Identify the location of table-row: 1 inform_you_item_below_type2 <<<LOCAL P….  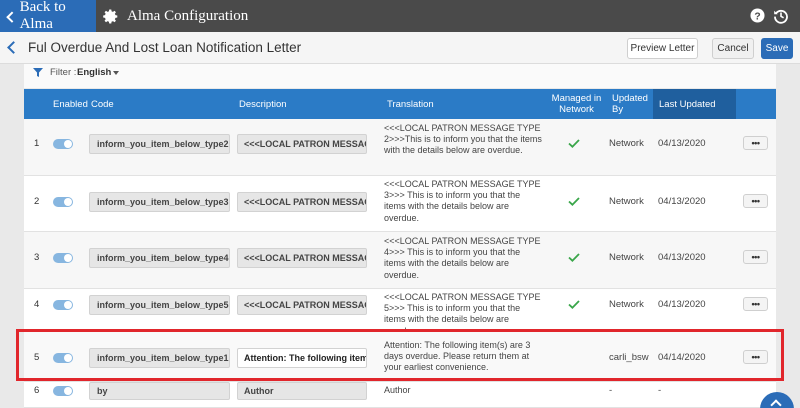
(400, 147).